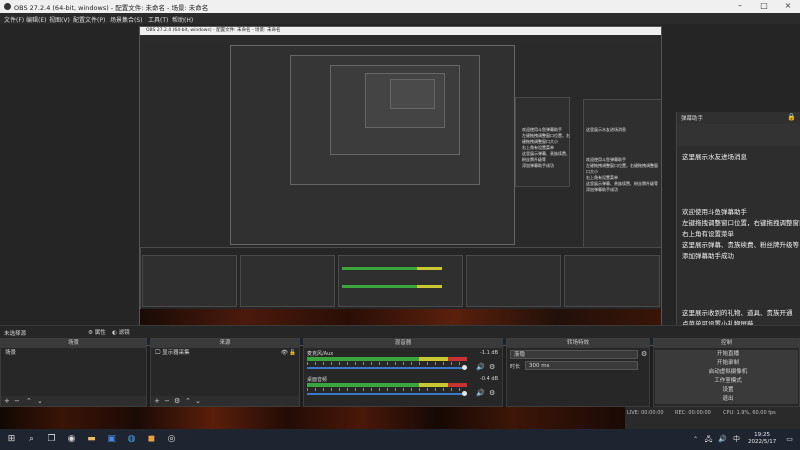  I want to click on mic-gear-icon: ⚙, so click(492, 367).